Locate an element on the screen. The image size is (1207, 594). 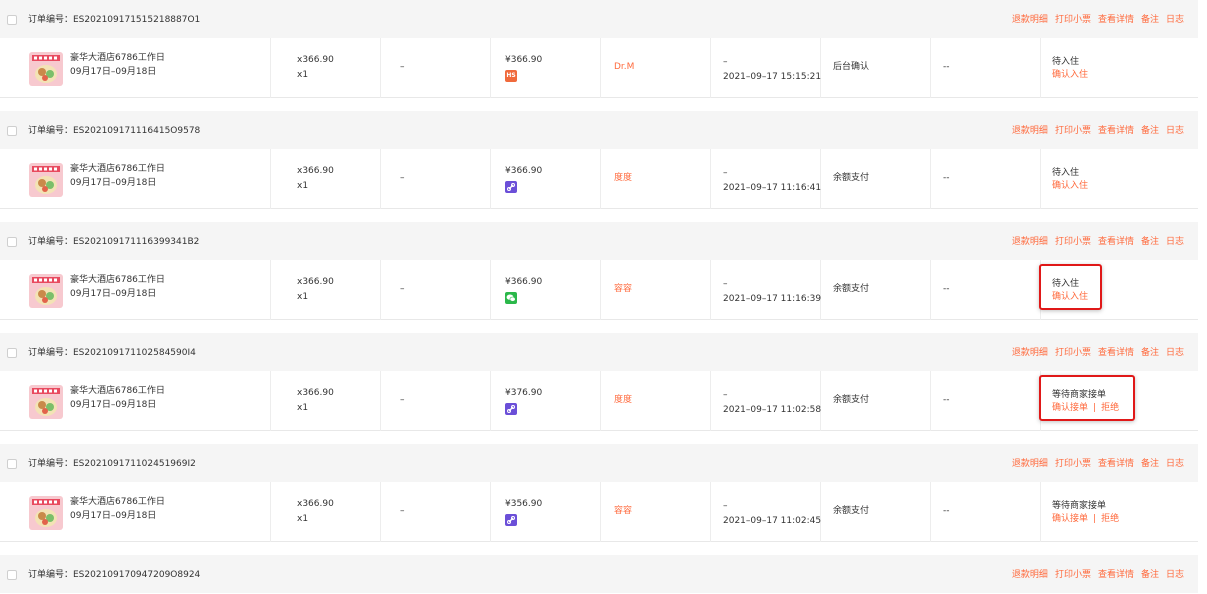
order-time: 2021–09–17 11:02:45 is located at coordinates (772, 521).